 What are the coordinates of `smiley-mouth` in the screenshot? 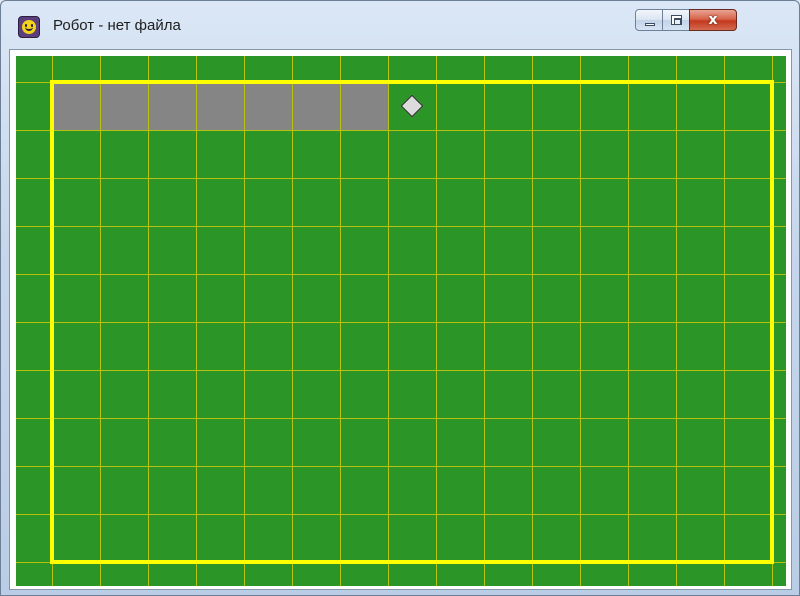 It's located at (29, 29).